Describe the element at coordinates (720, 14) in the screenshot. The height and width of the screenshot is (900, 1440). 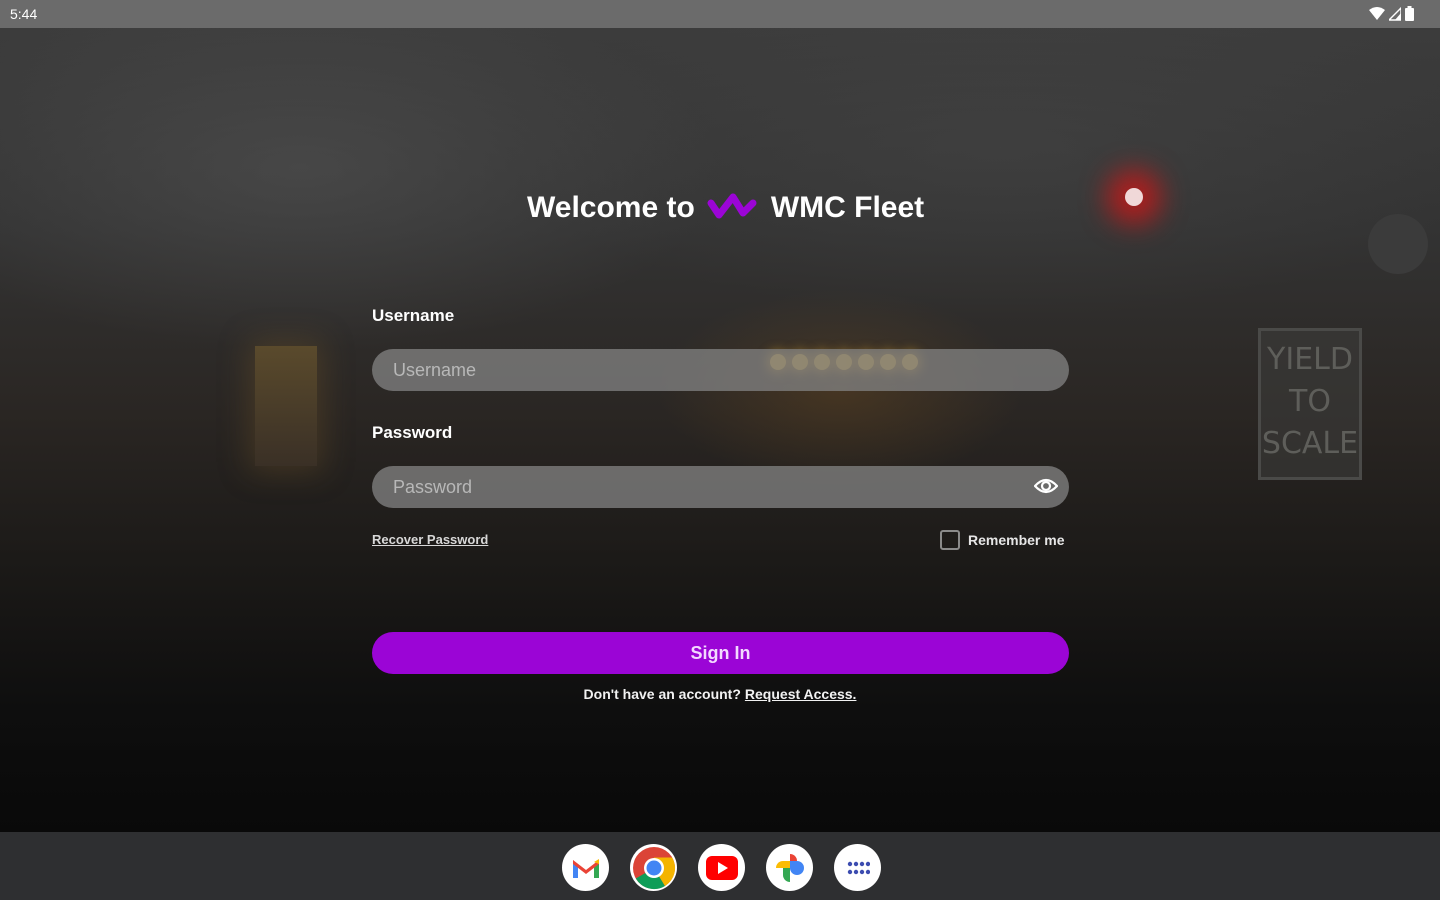
I see `status-bar: 5:44` at that location.